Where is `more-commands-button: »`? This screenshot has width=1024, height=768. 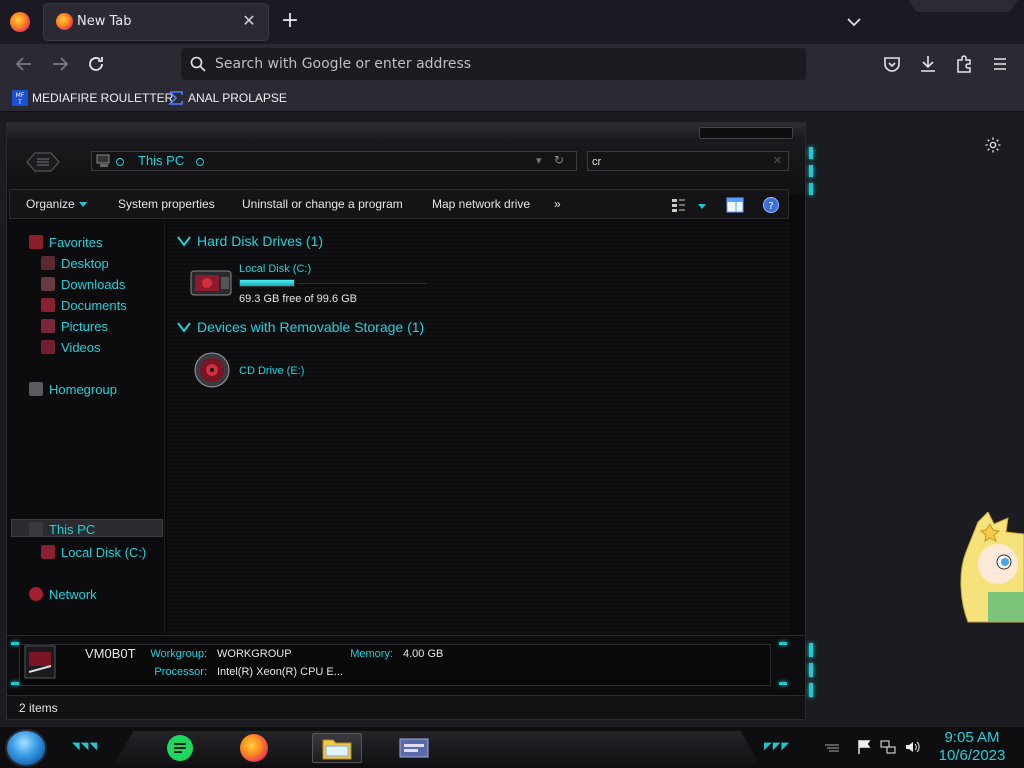 more-commands-button: » is located at coordinates (557, 204).